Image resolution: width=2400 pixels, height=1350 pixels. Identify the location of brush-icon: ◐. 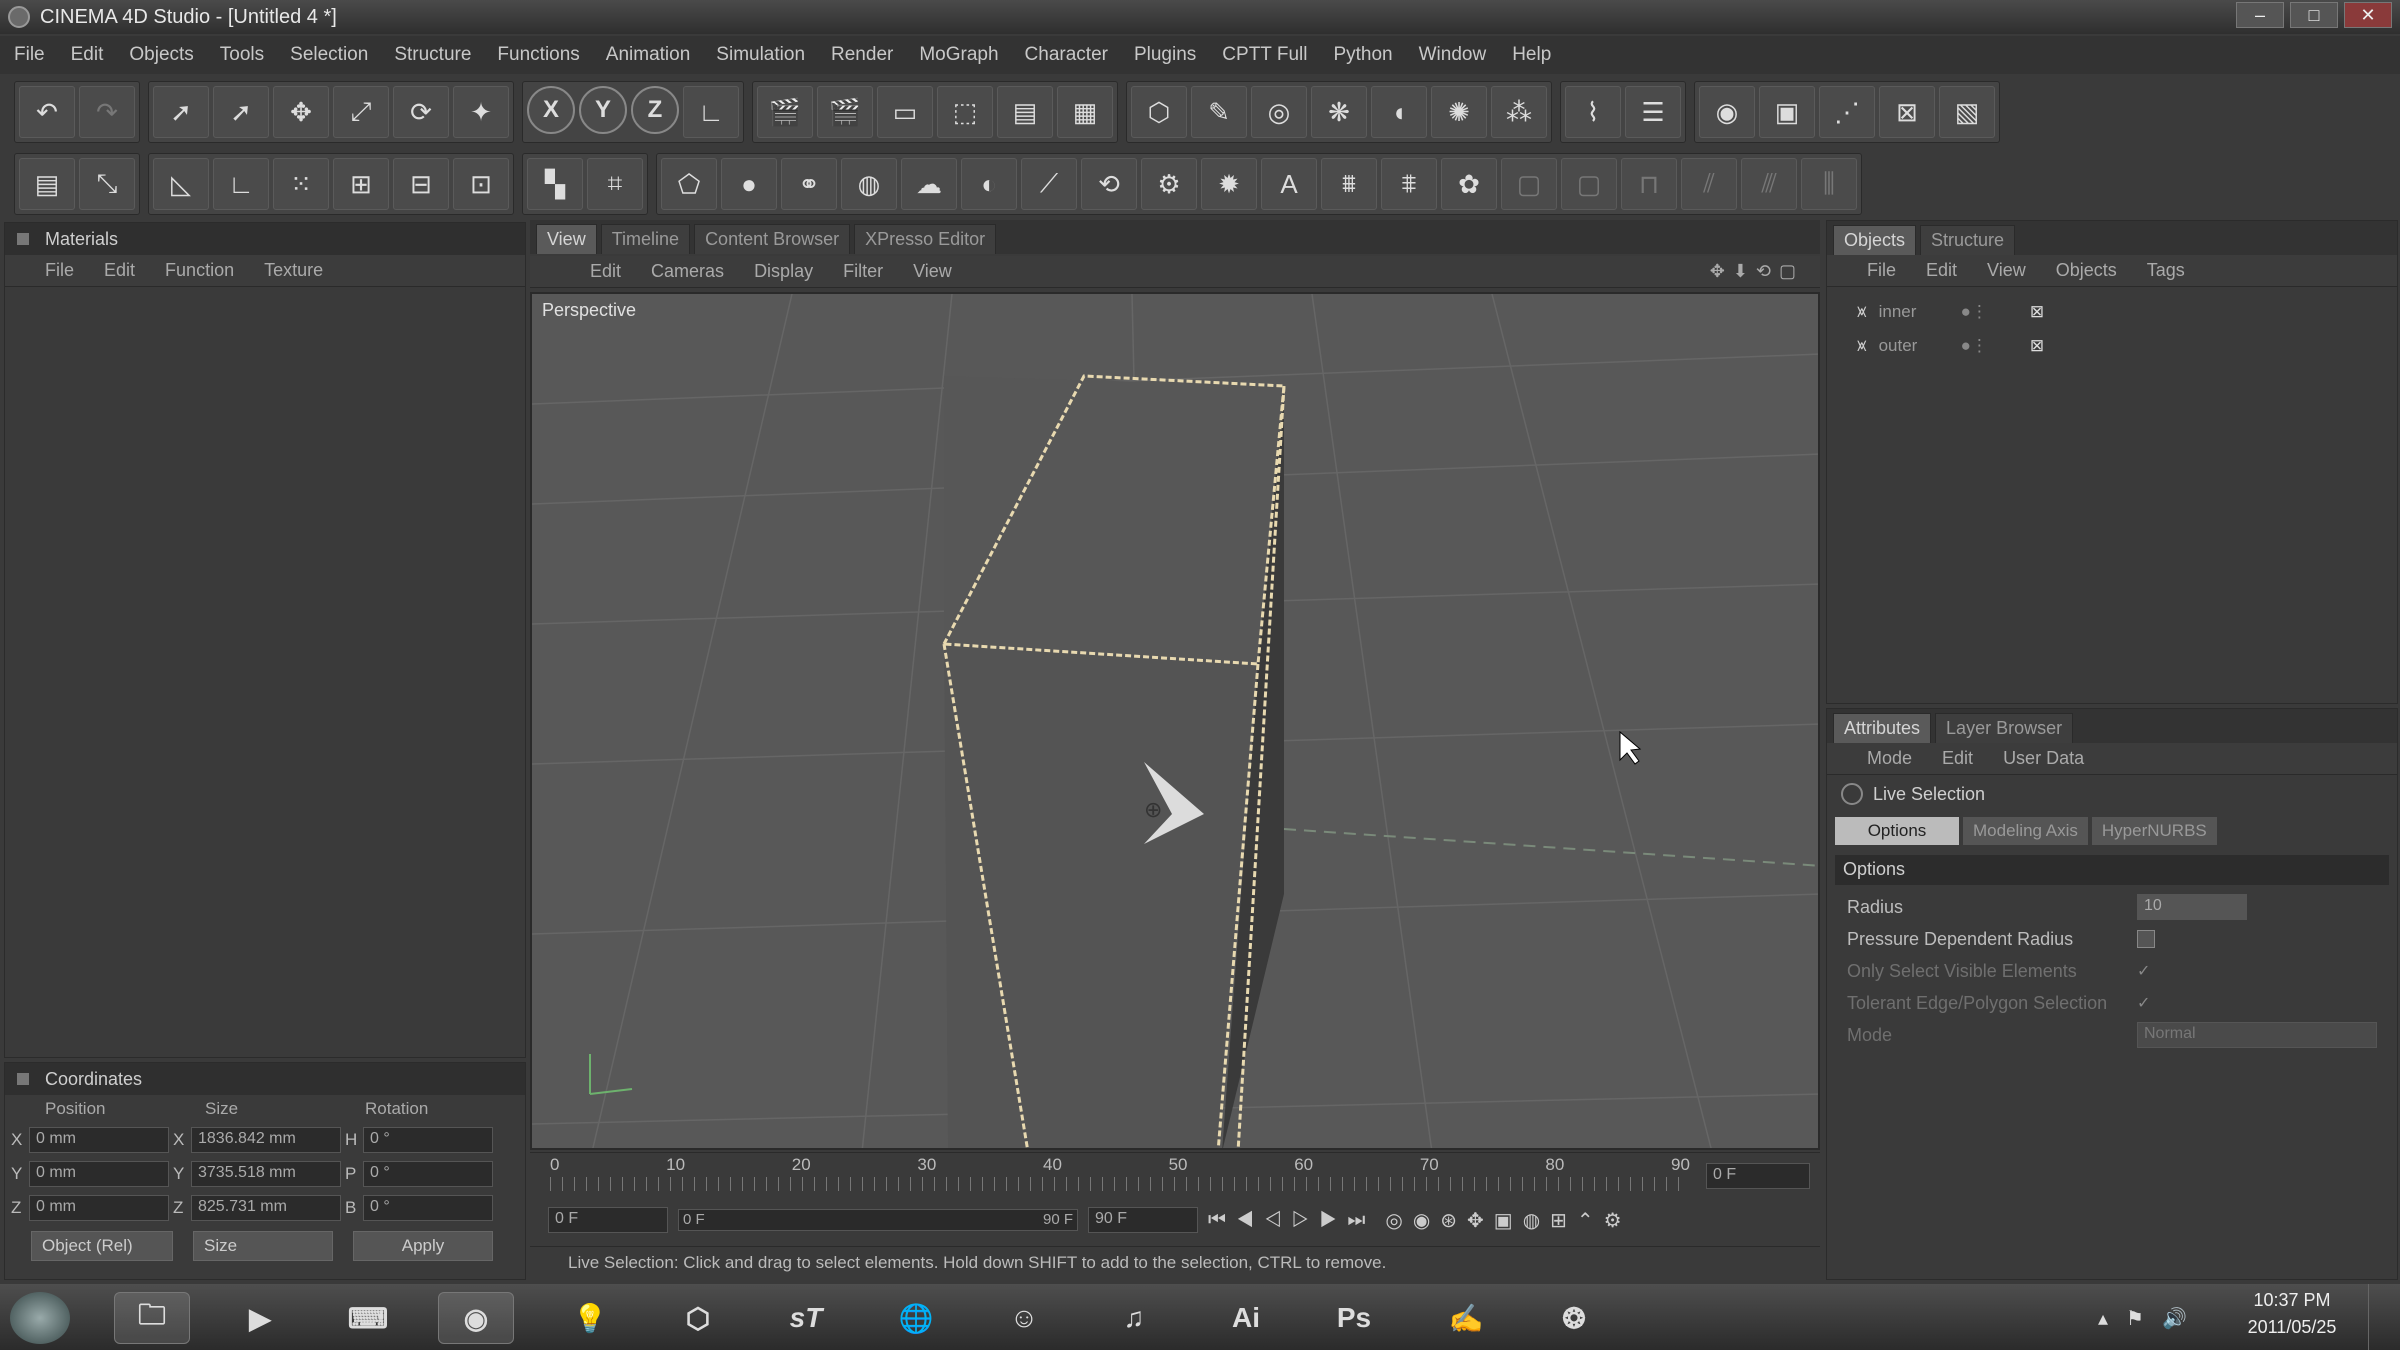
(989, 184).